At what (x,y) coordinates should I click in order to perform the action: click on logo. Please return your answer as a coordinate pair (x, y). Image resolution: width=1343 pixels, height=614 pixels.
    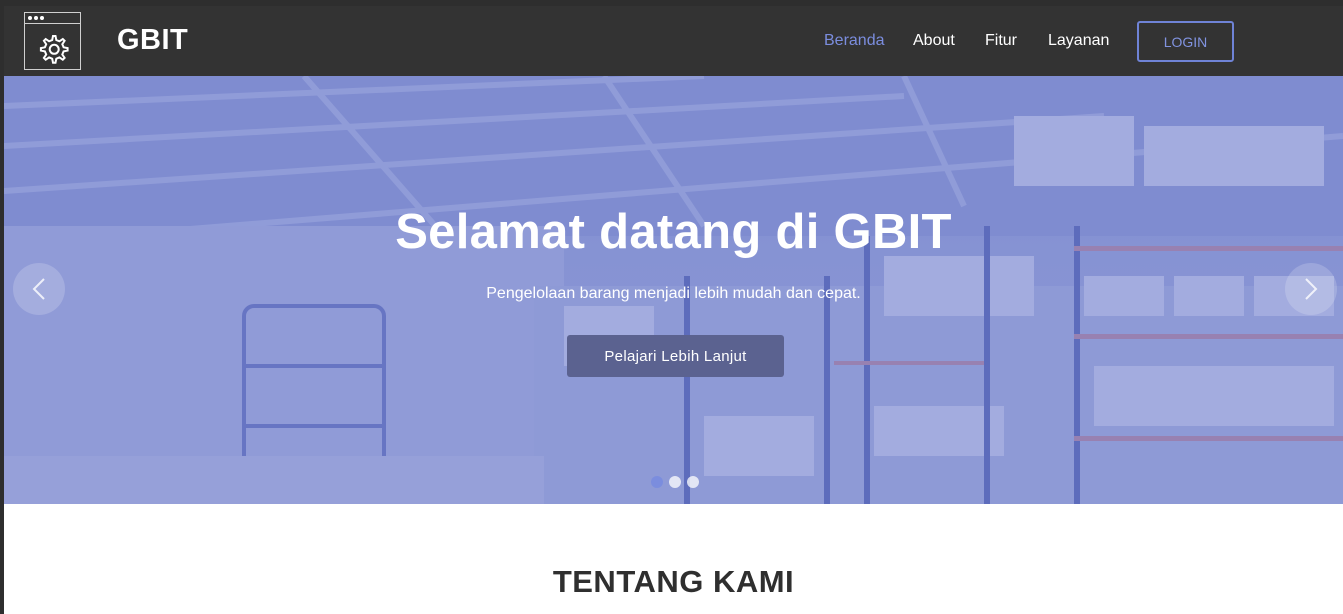
    Looking at the image, I should click on (52, 41).